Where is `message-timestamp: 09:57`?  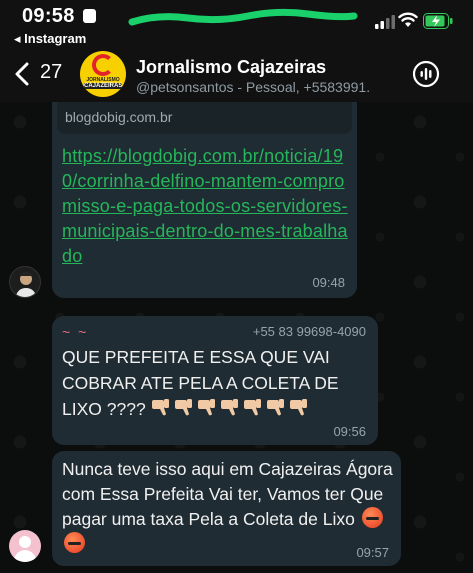
message-timestamp: 09:57 is located at coordinates (372, 552).